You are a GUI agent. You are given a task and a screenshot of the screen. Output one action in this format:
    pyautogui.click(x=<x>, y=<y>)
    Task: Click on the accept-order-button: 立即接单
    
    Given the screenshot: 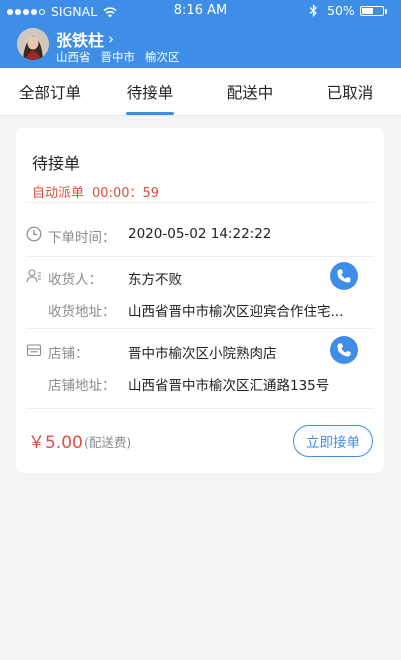 What is the action you would take?
    pyautogui.click(x=333, y=441)
    